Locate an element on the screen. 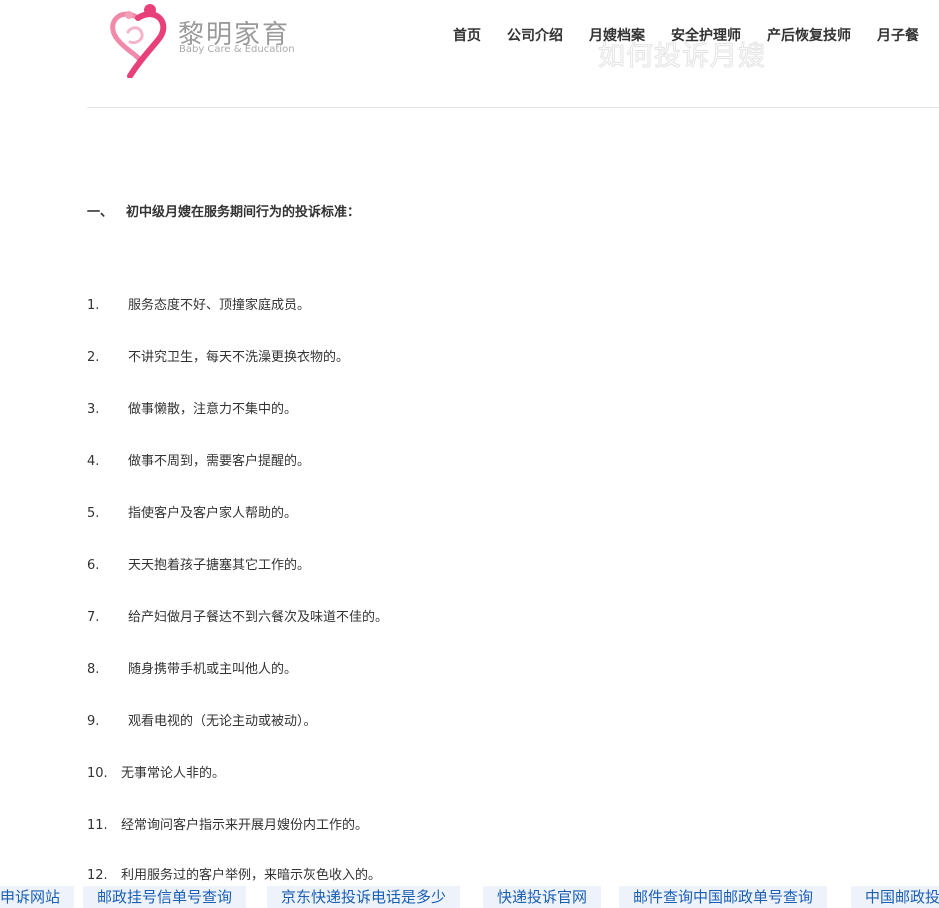 Image resolution: width=939 pixels, height=908 pixels. list-item: 8. 随身携带手机或主叫他人的。 is located at coordinates (192, 667).